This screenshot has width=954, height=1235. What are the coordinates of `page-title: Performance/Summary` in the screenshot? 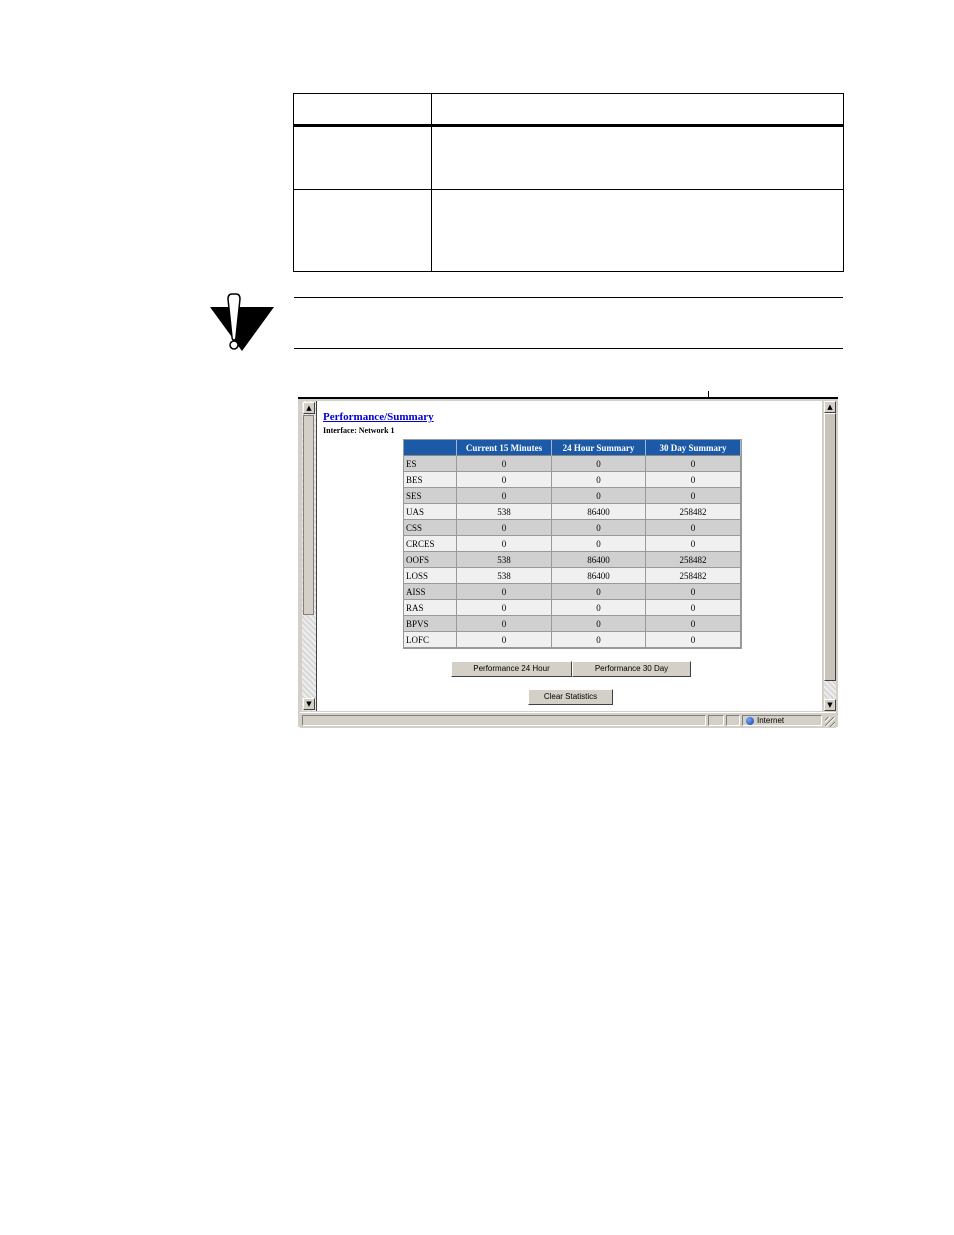 It's located at (378, 417).